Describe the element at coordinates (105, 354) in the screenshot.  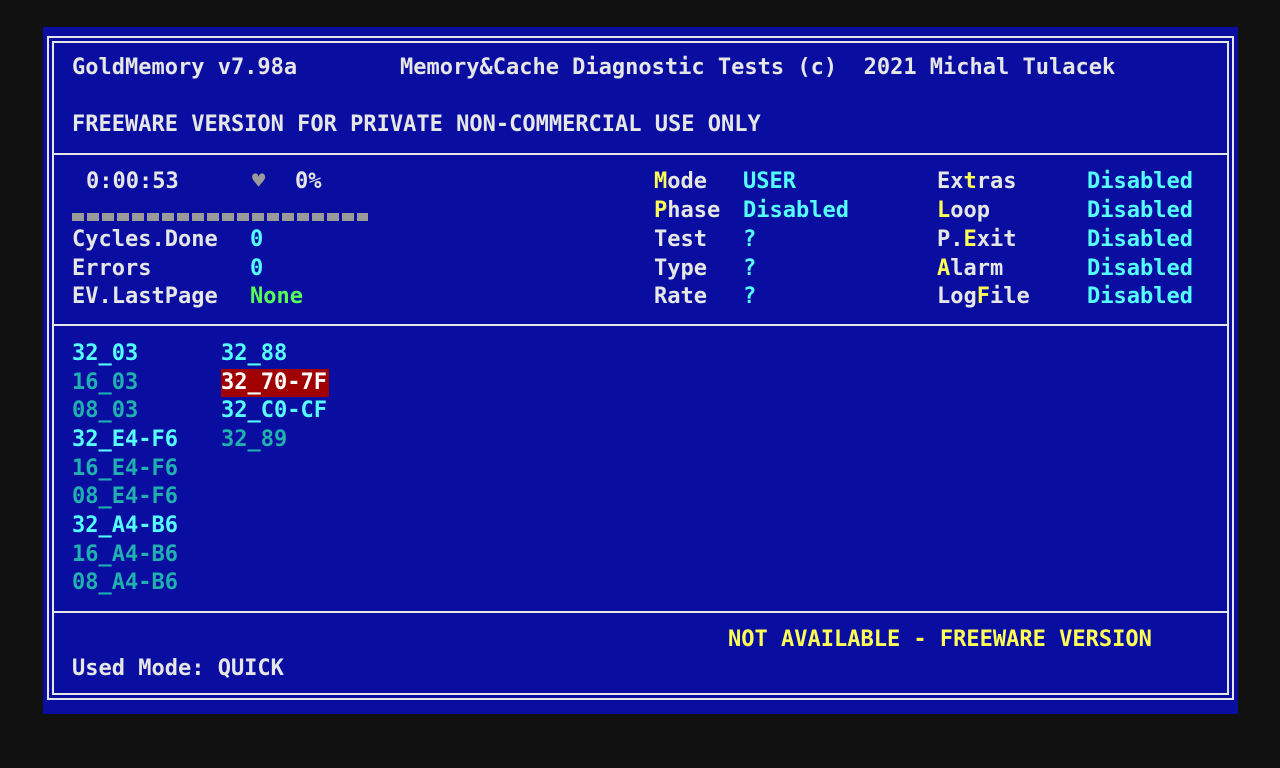
I see `test-item: 32_03` at that location.